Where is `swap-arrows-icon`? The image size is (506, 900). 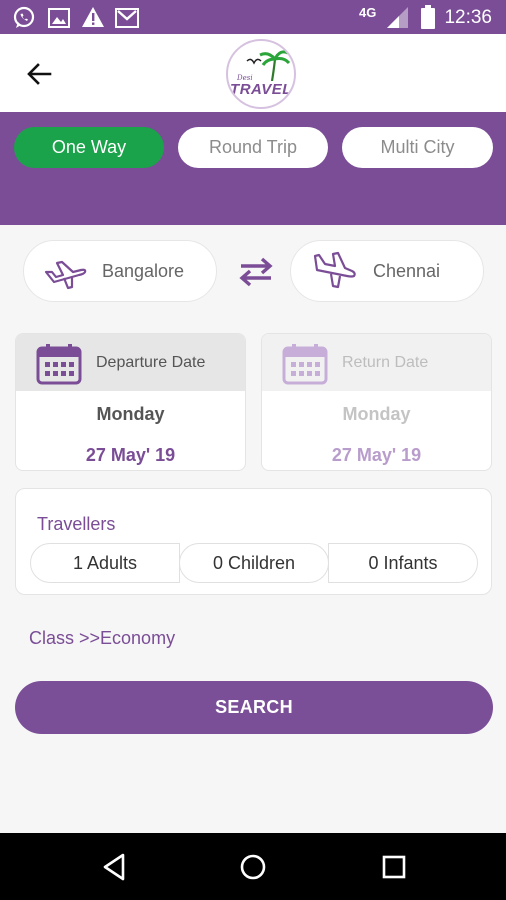
swap-arrows-icon is located at coordinates (256, 272).